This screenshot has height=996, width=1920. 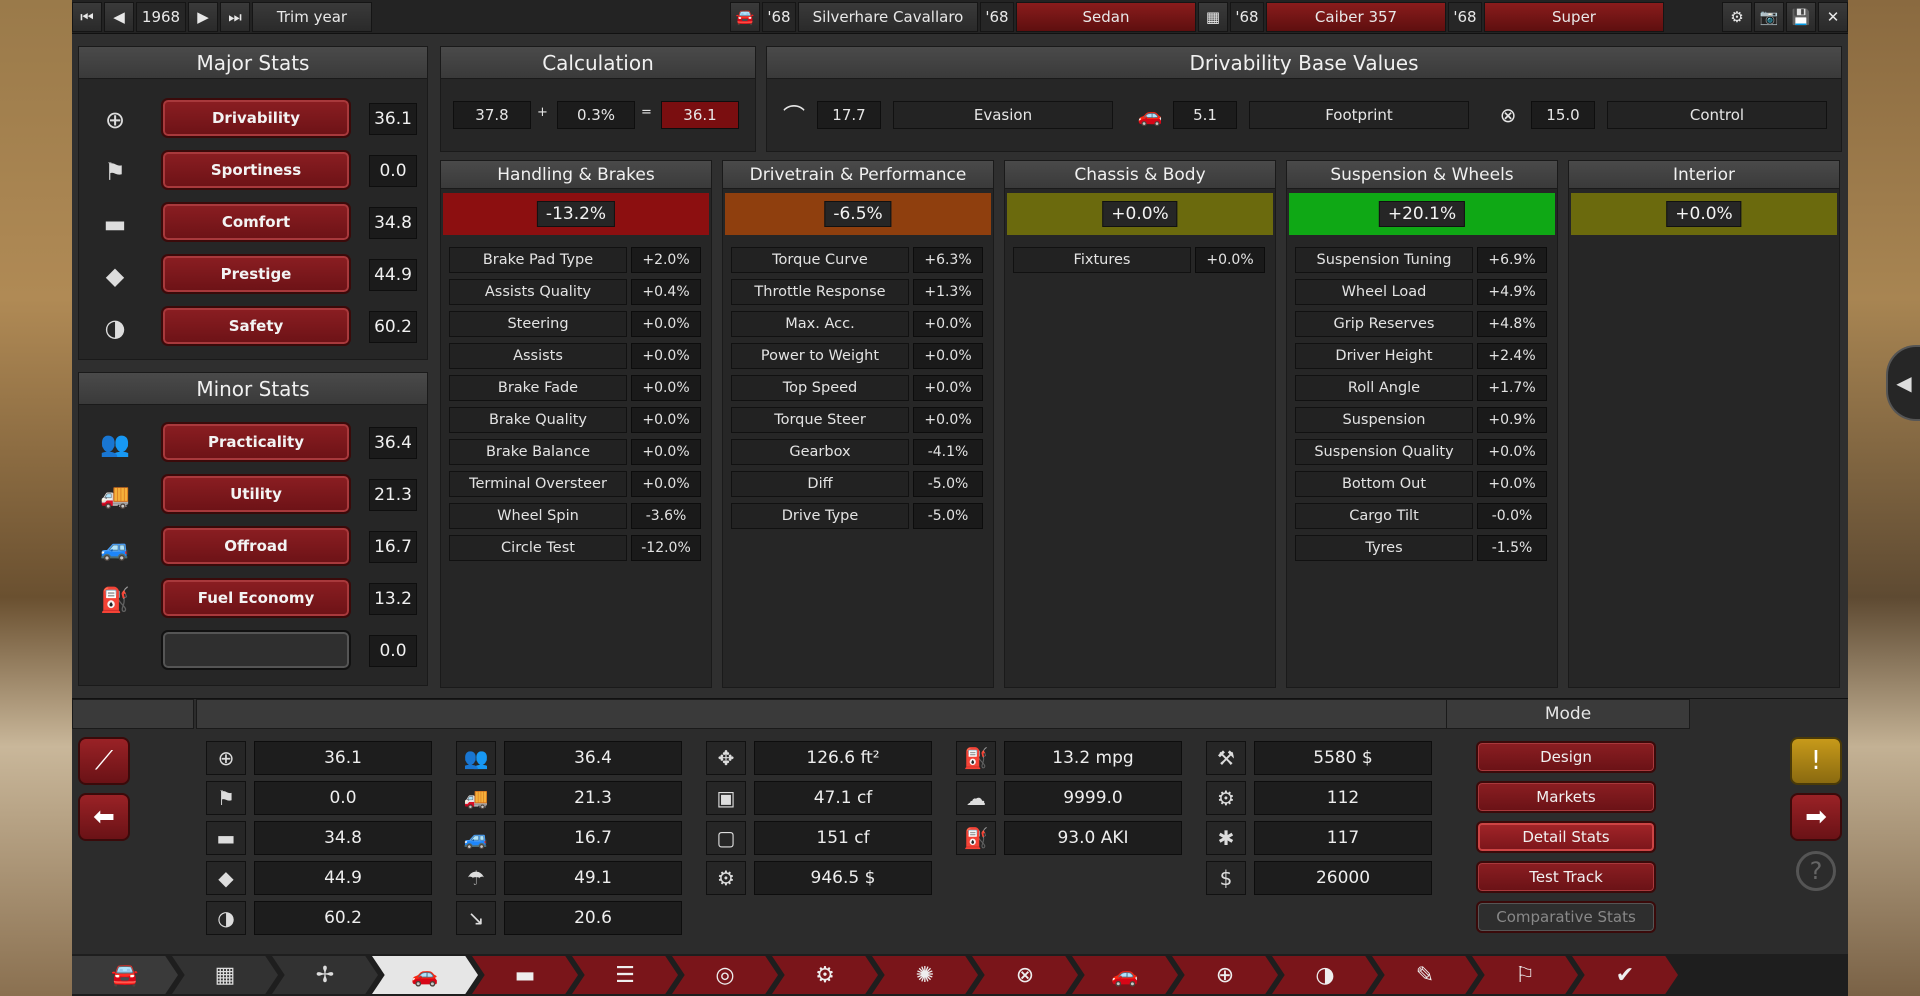 What do you see at coordinates (119, 17) in the screenshot?
I see `prev-year-button: ◀` at bounding box center [119, 17].